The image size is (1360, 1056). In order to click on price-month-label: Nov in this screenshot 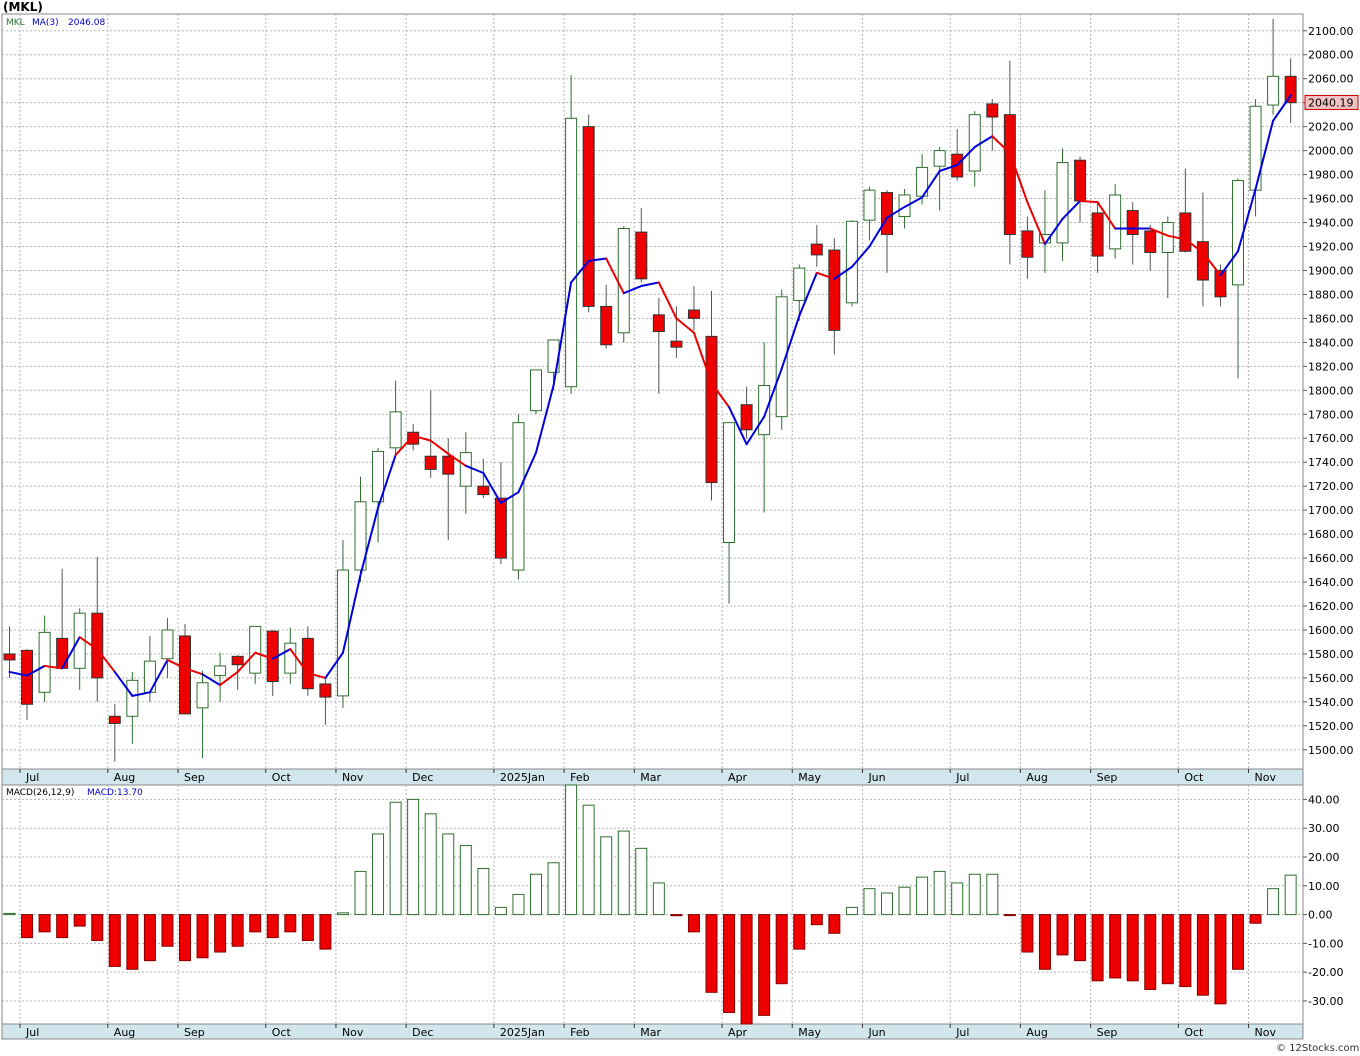, I will do `click(1266, 777)`.